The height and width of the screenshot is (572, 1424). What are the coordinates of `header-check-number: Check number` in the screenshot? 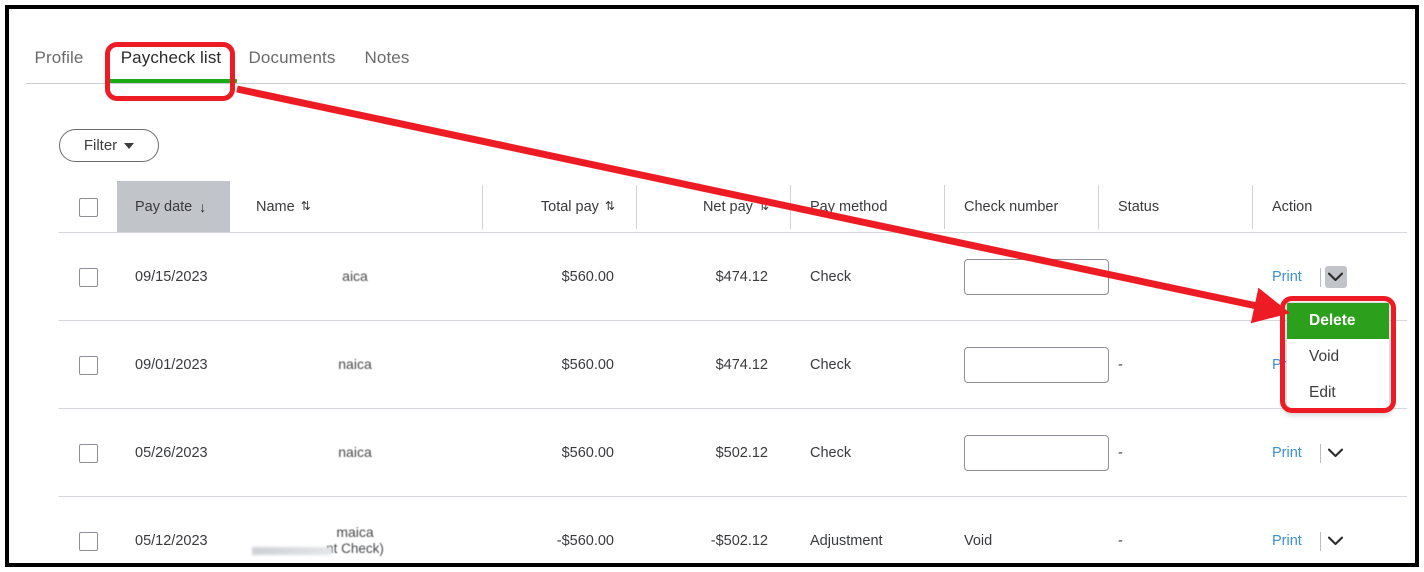 It's located at (1021, 207).